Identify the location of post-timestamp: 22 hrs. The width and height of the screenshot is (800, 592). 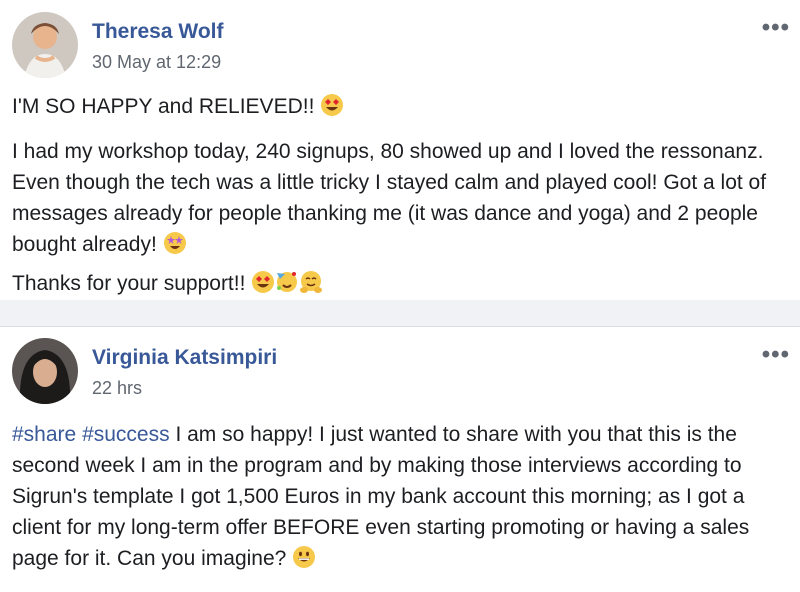
(117, 388).